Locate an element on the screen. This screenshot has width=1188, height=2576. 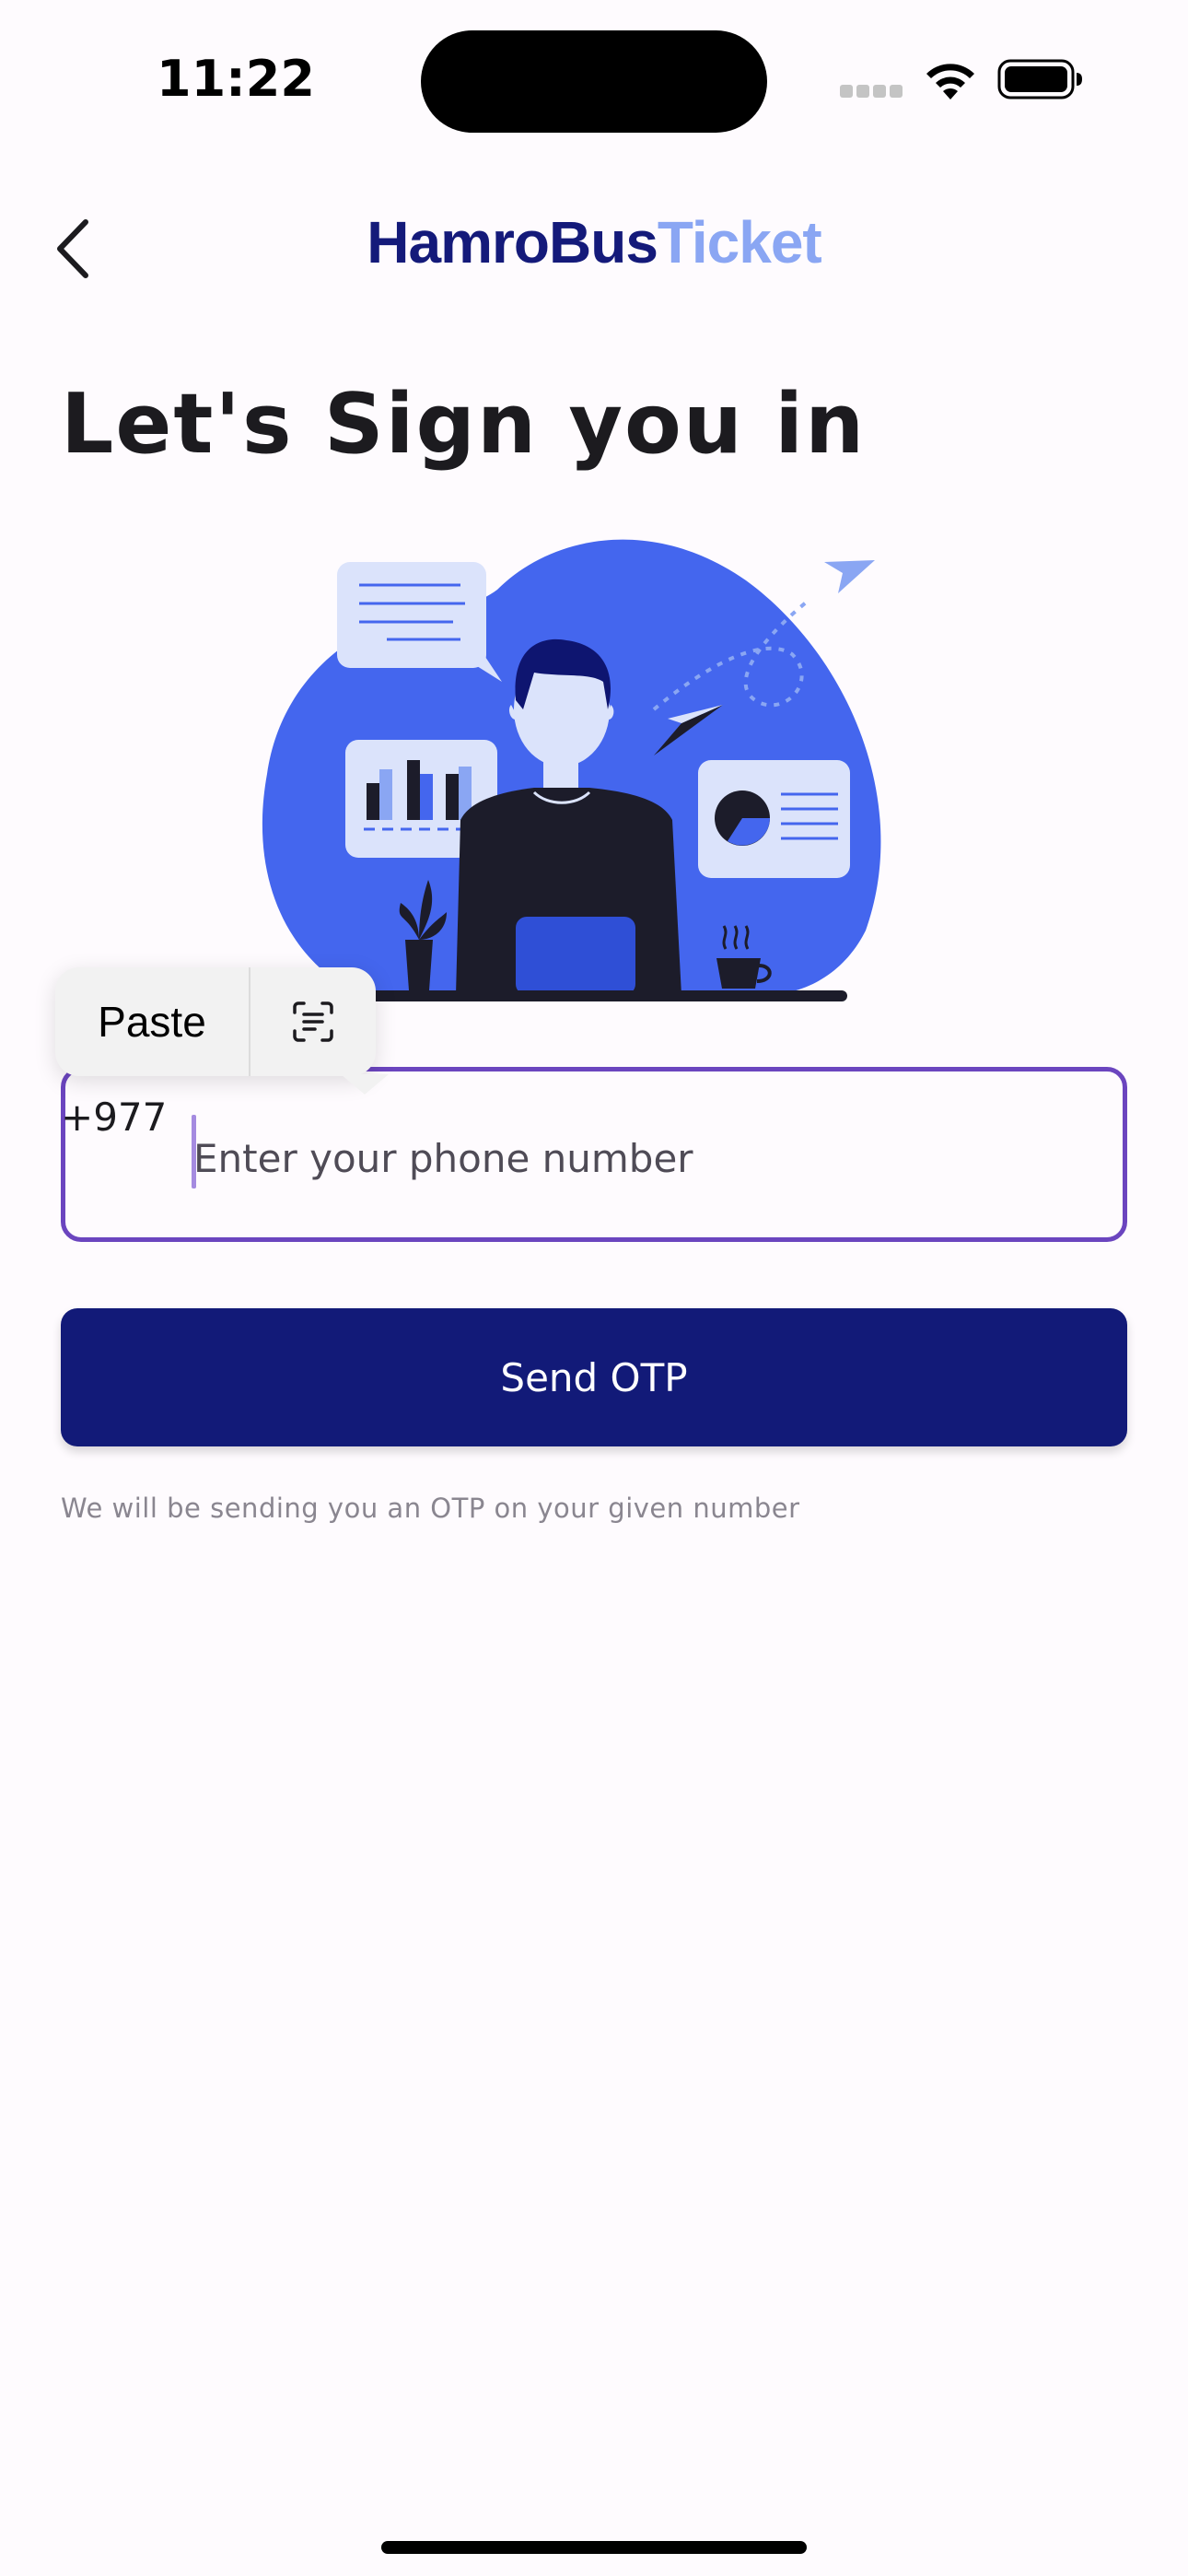
scan-text-icon is located at coordinates (313, 1022).